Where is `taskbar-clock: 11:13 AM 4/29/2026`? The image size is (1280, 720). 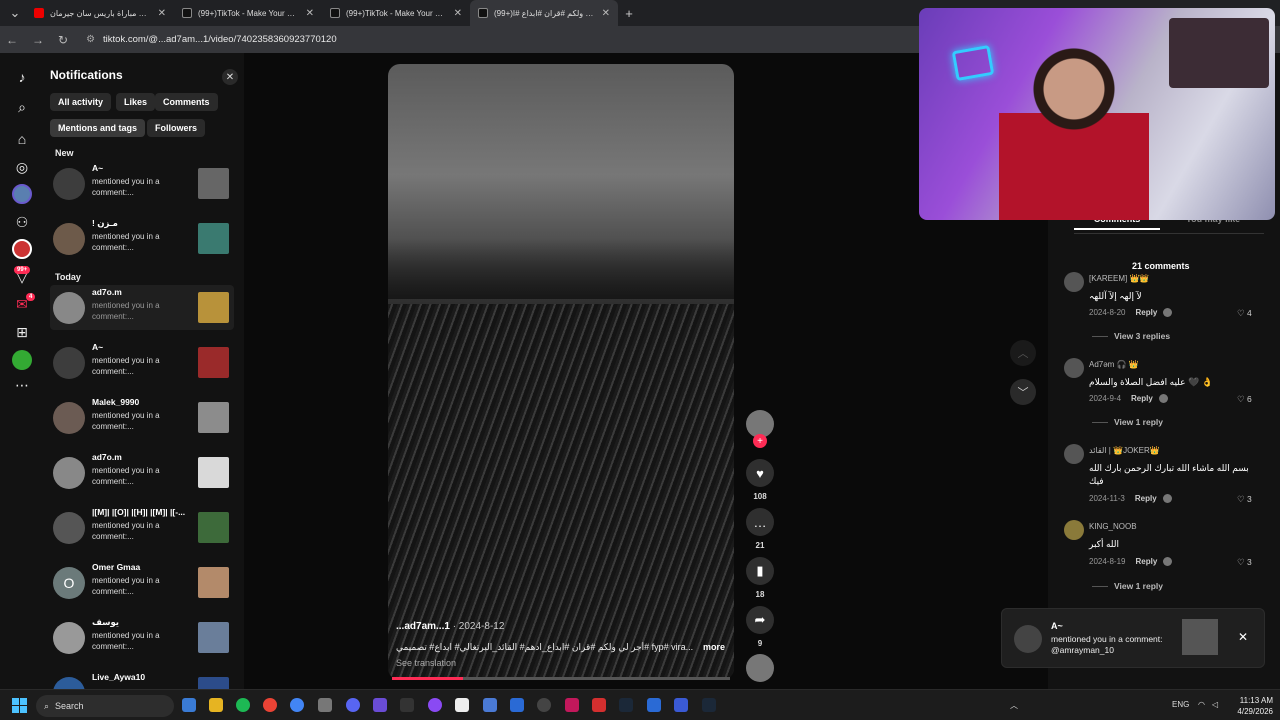
taskbar-clock: 11:13 AM 4/29/2026 is located at coordinates (1251, 706).